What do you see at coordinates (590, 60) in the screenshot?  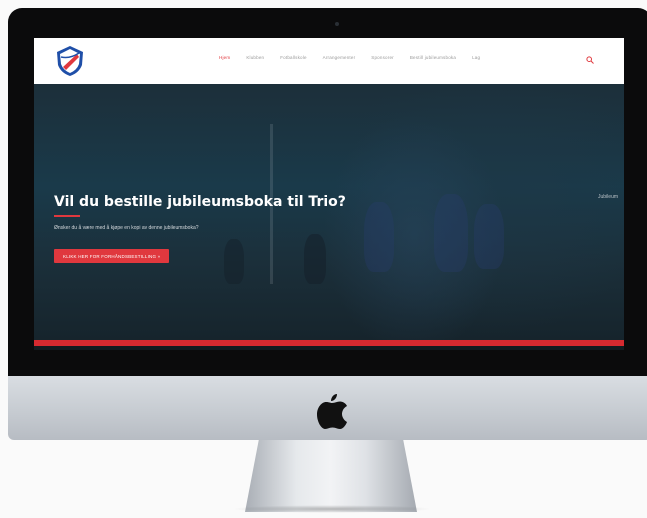 I see `search-icon` at bounding box center [590, 60].